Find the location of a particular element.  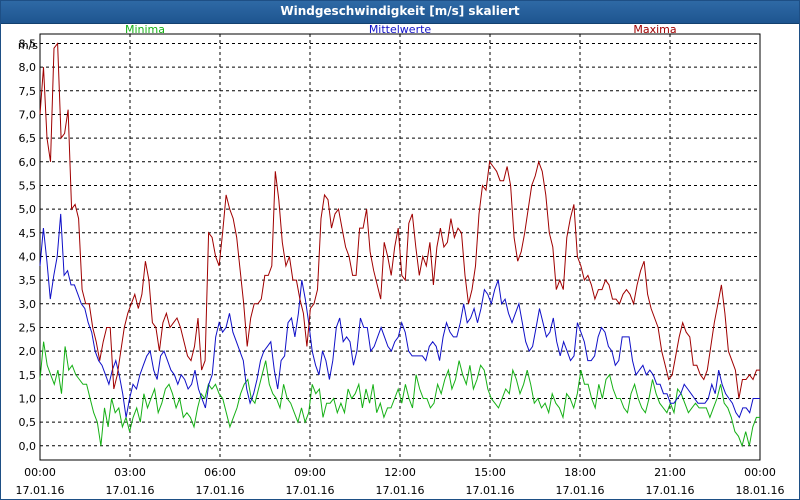

x-tick-date: 18.01.16 is located at coordinates (760, 490).